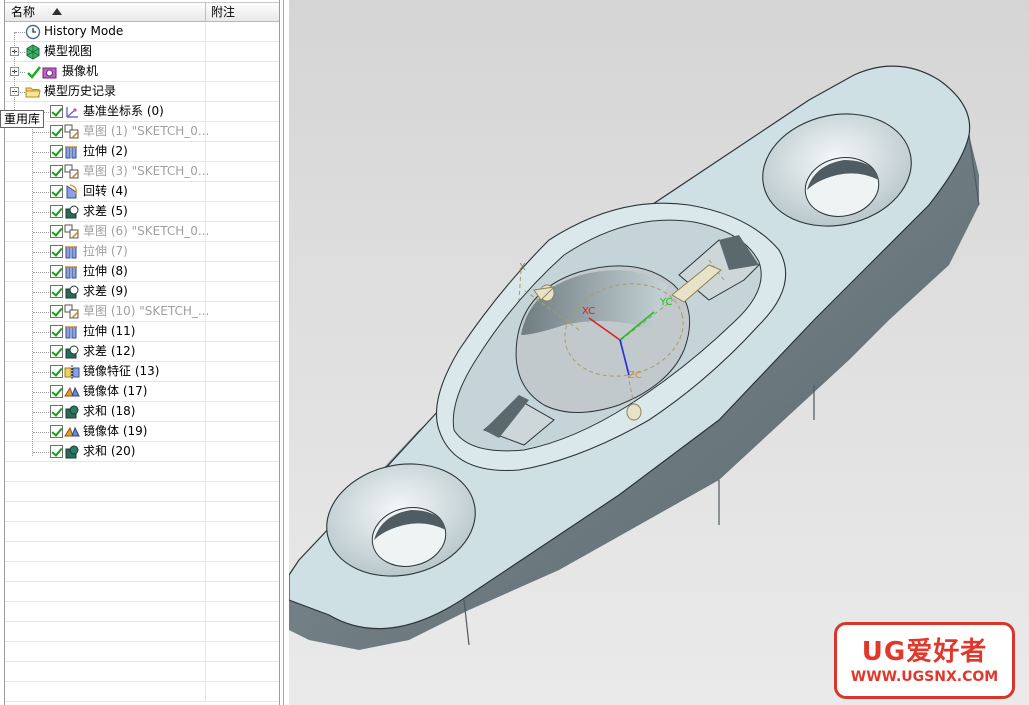 This screenshot has height=705, width=1029. I want to click on feature-label: 求差 (5), so click(105, 211).